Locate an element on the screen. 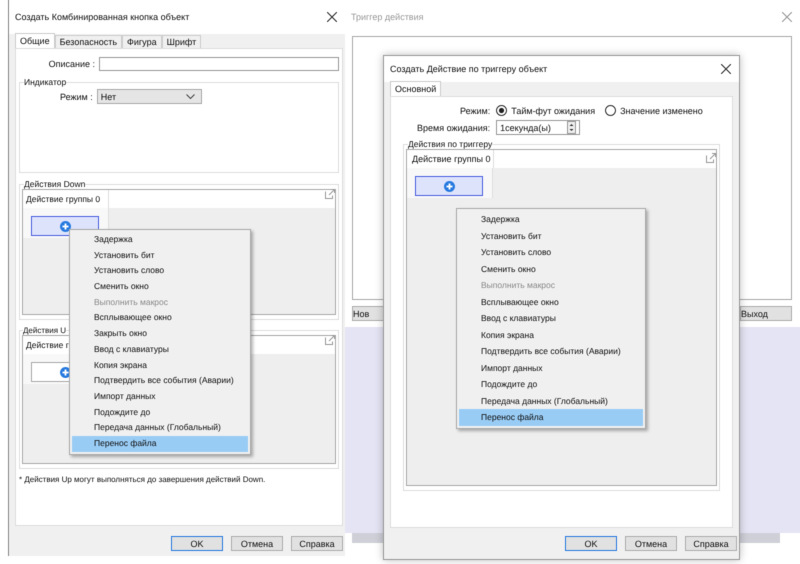  chevron-down-icon is located at coordinates (190, 96).